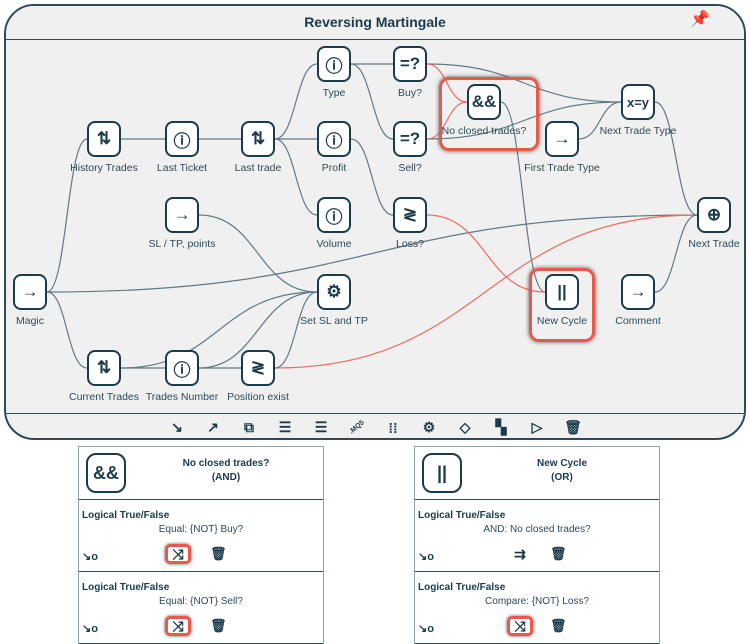 The width and height of the screenshot is (750, 644). I want to click on toolbar-button-1: ↗, so click(213, 427).